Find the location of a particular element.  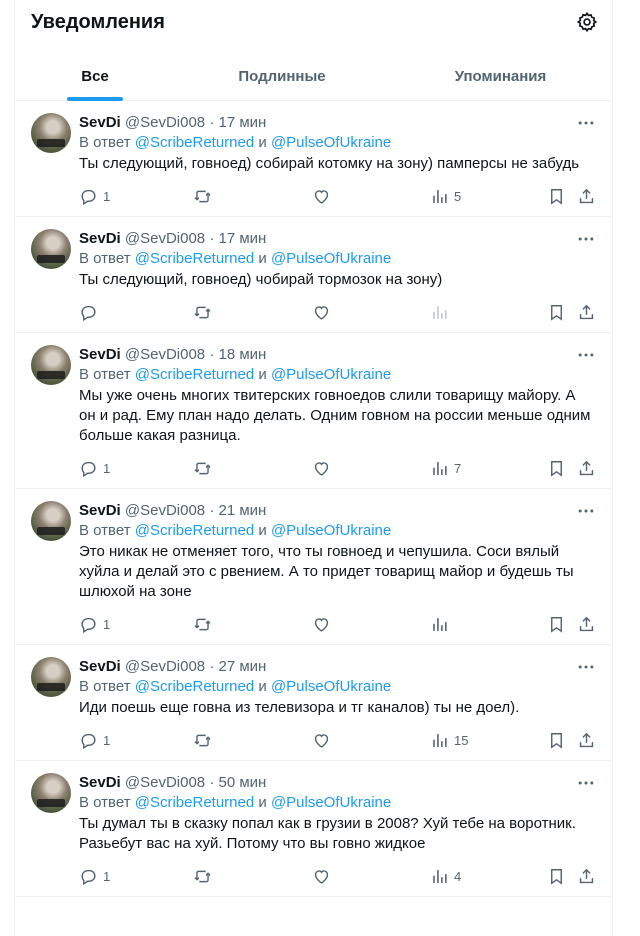

gear-icon is located at coordinates (587, 22).